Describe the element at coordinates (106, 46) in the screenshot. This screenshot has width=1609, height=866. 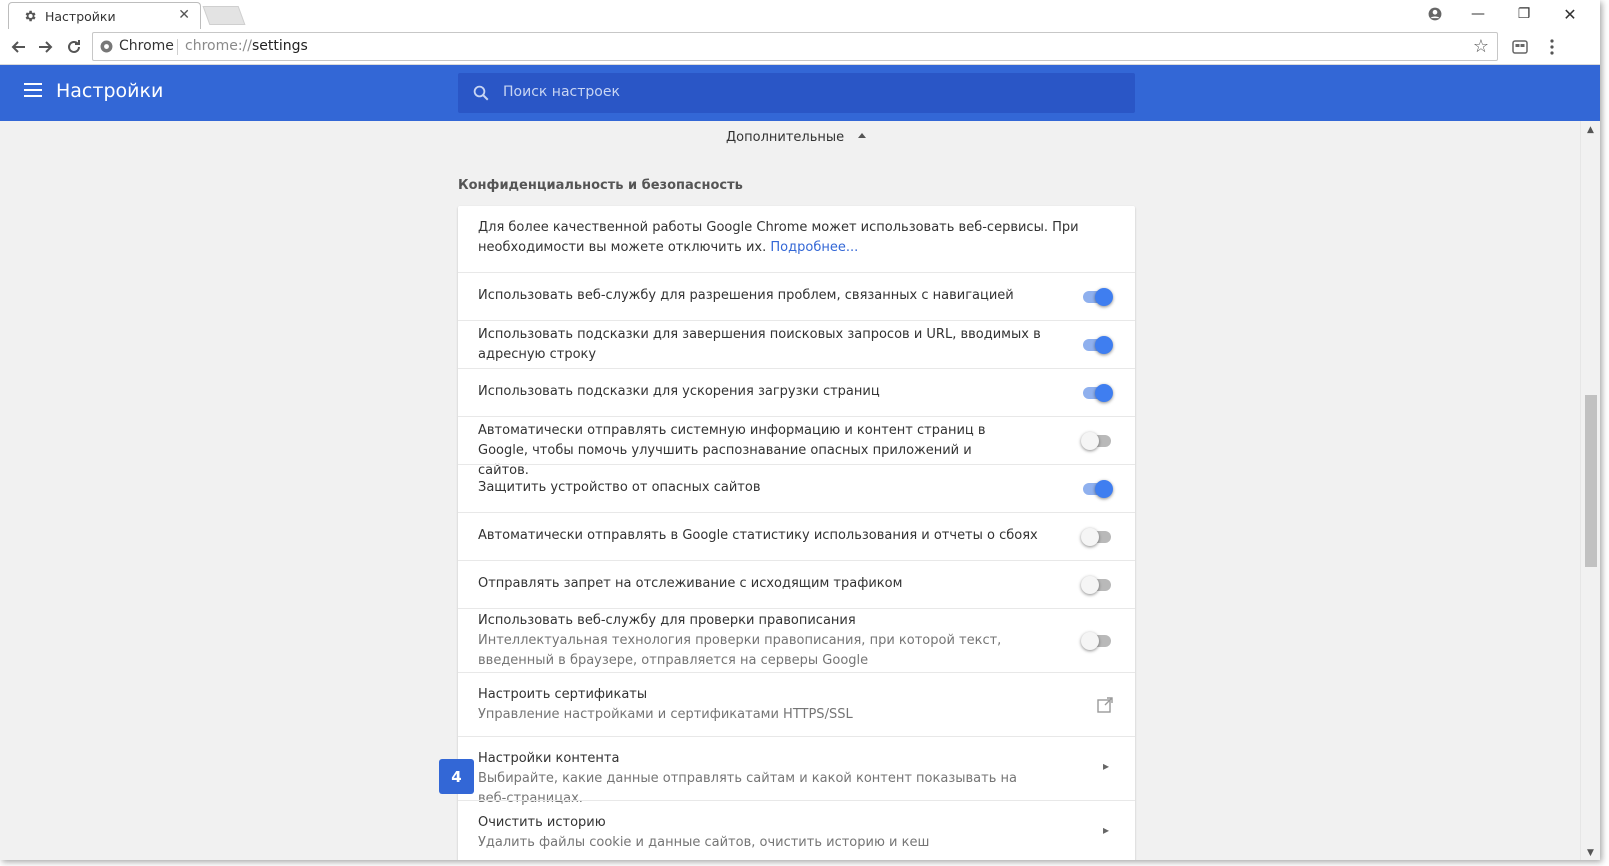
I see `chrome-page-icon` at that location.